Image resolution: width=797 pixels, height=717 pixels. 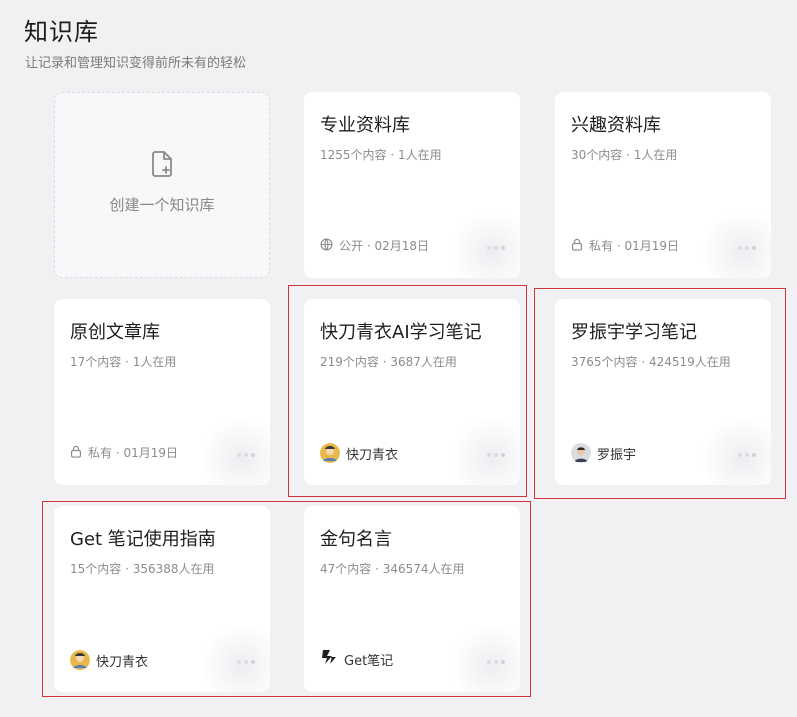 What do you see at coordinates (136, 63) in the screenshot?
I see `page-subtitle: 让记录和管理知识变得前所未有的轻松` at bounding box center [136, 63].